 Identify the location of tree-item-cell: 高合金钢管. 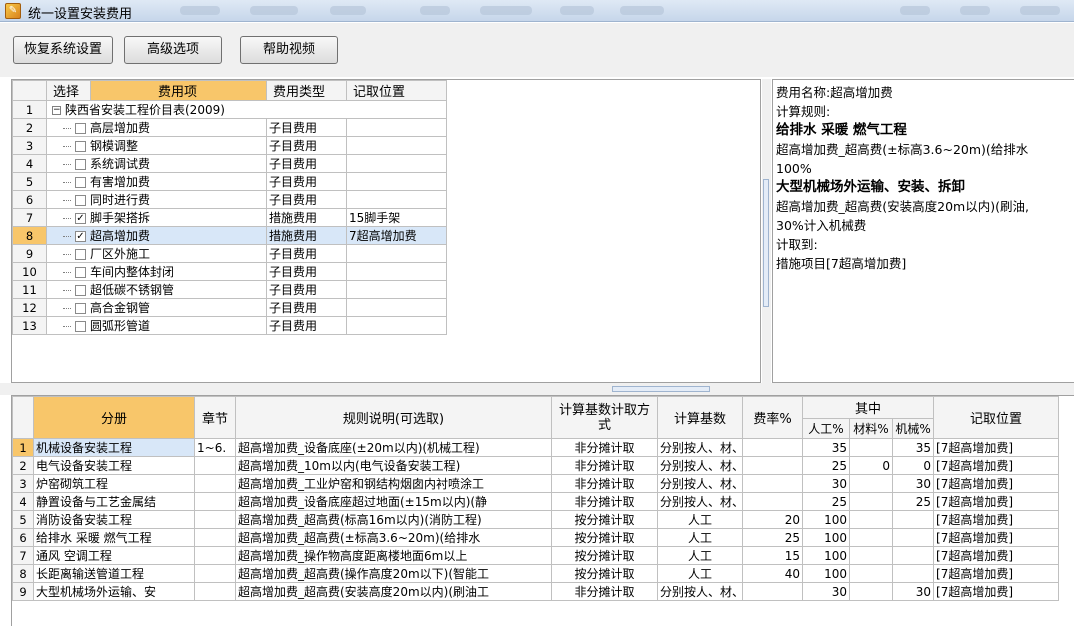
(156, 307).